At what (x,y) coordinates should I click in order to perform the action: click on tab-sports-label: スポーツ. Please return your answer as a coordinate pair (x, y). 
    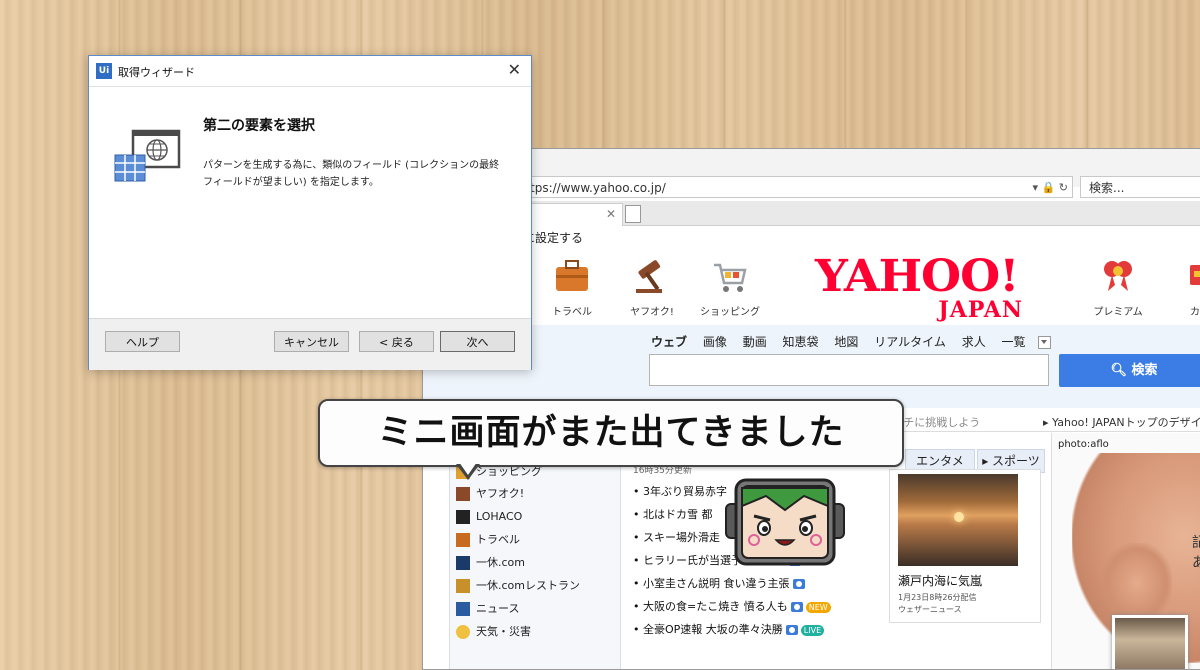
    Looking at the image, I should click on (1016, 461).